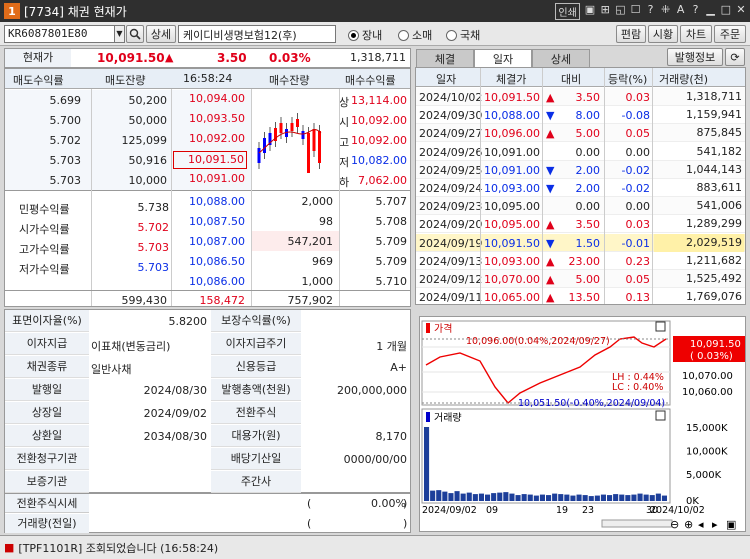  I want to click on info-value: A+, so click(398, 367).